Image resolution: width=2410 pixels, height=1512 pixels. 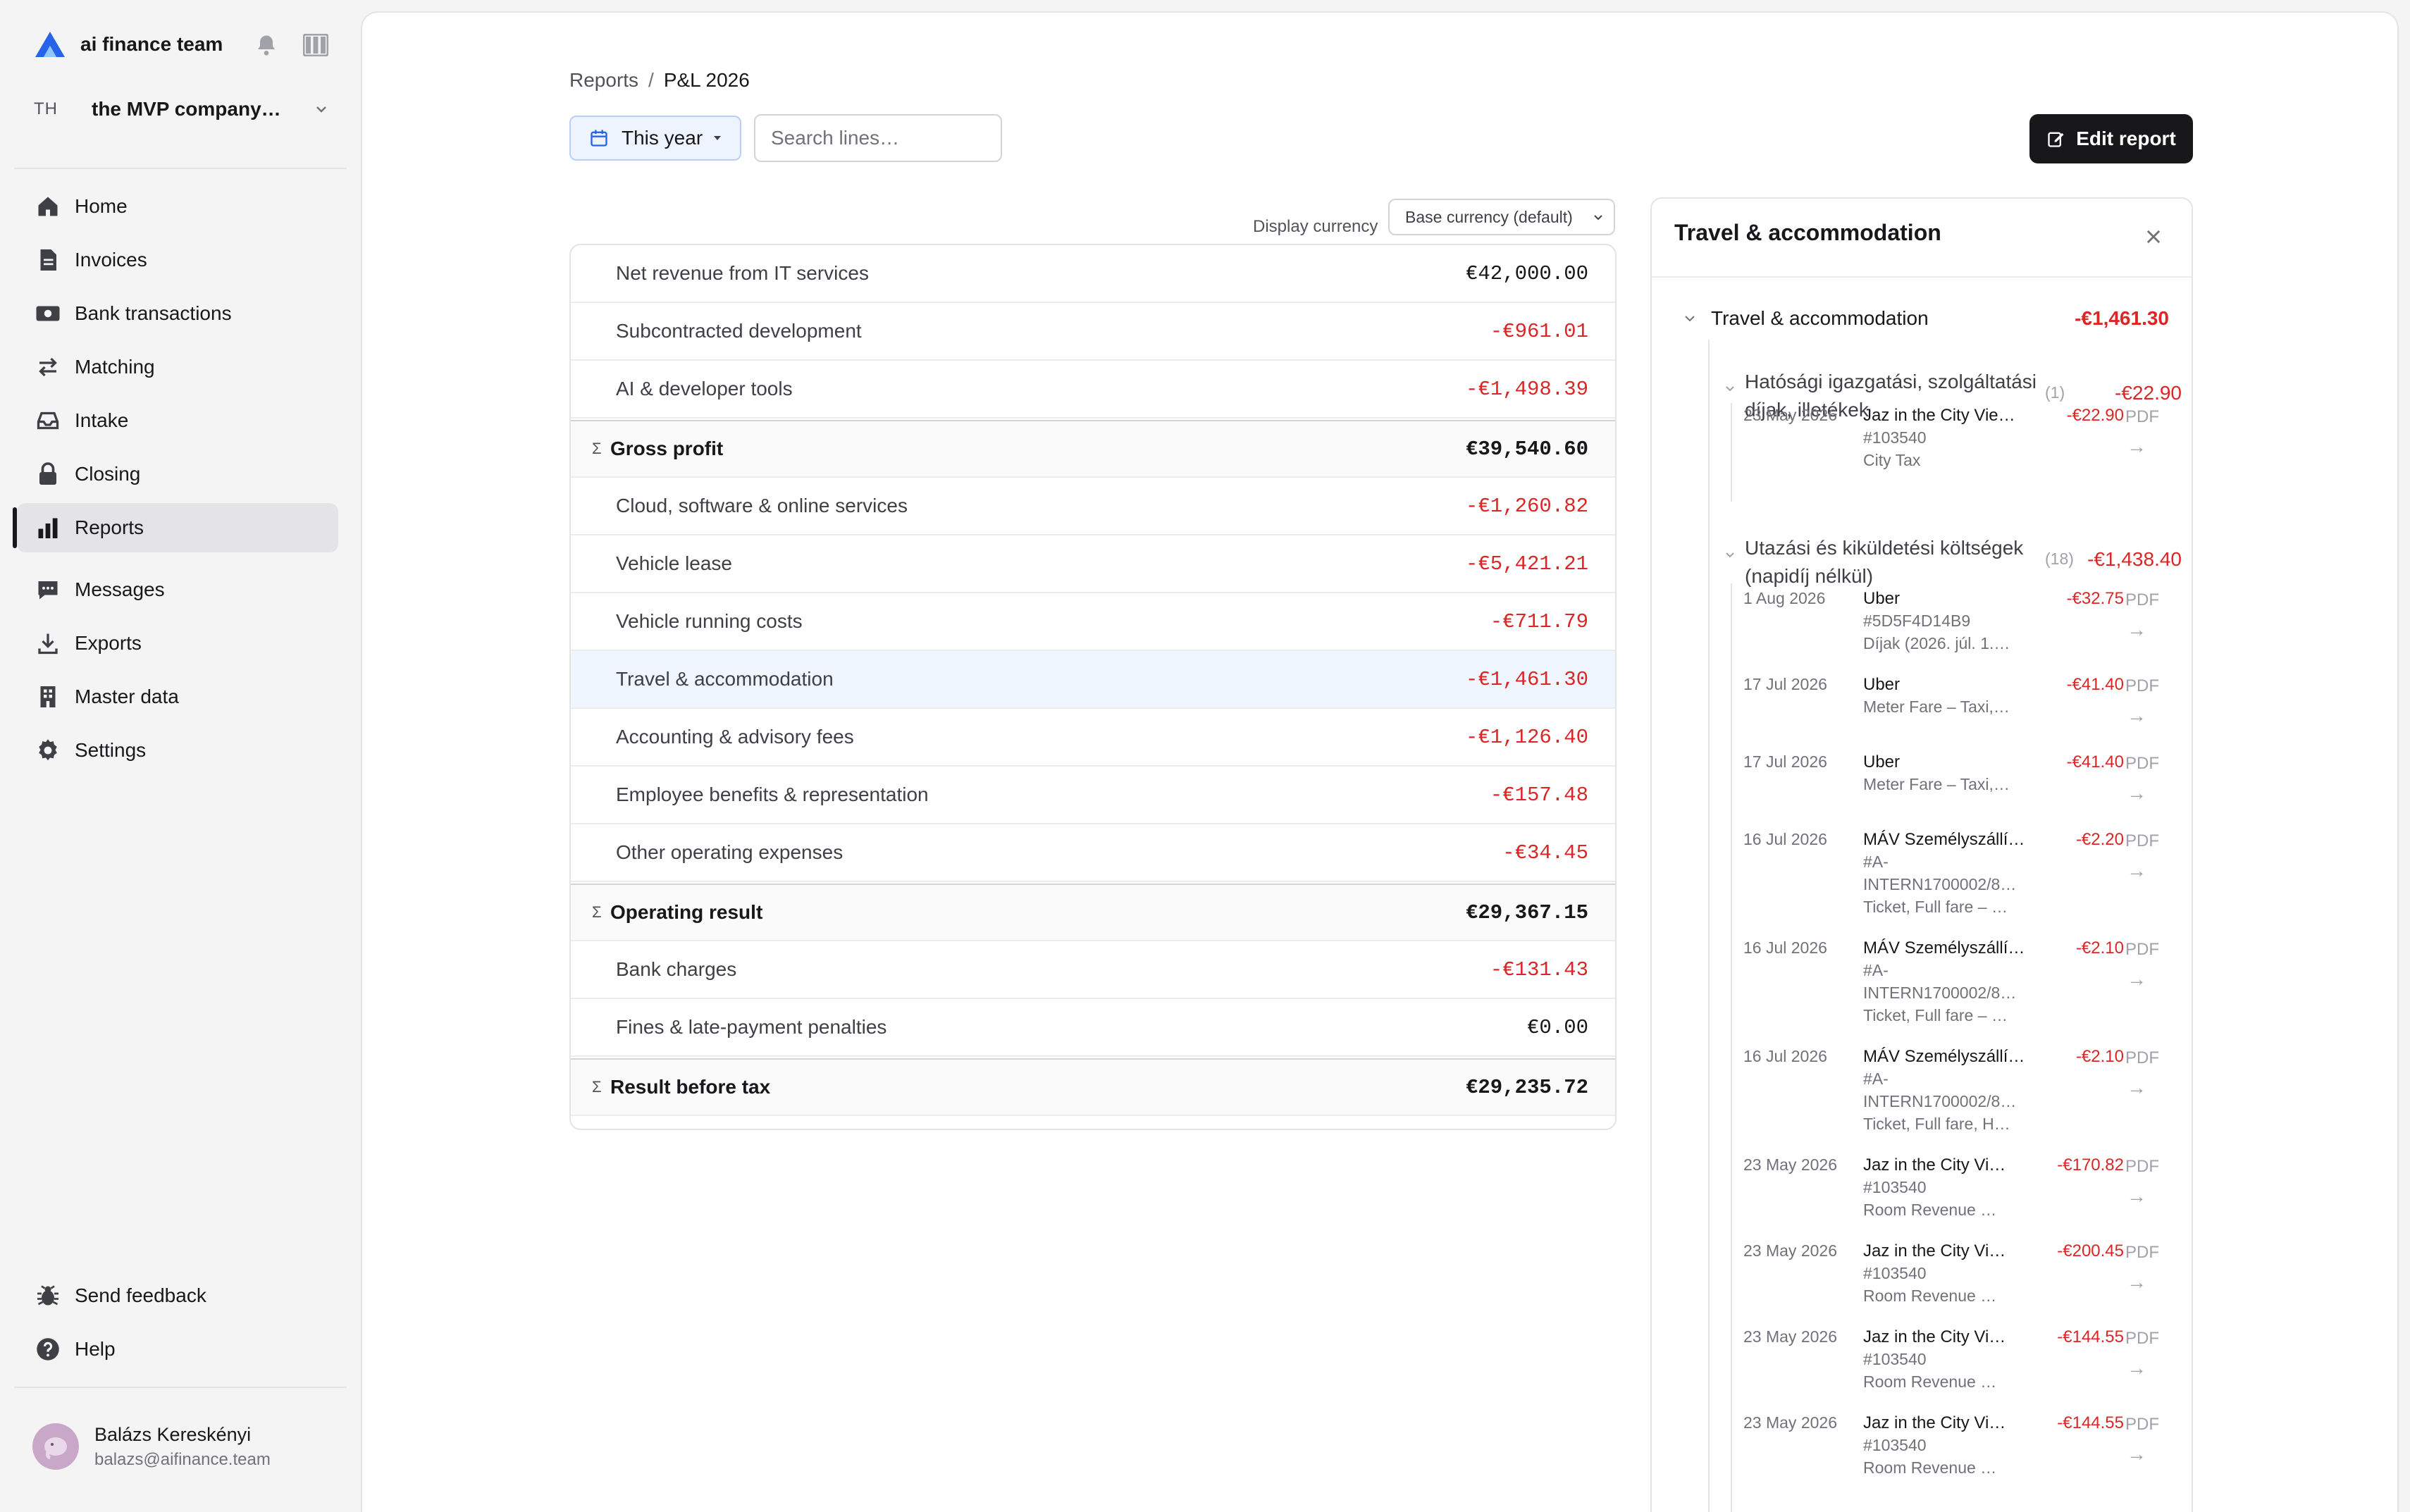 What do you see at coordinates (267, 45) in the screenshot?
I see `bell-icon` at bounding box center [267, 45].